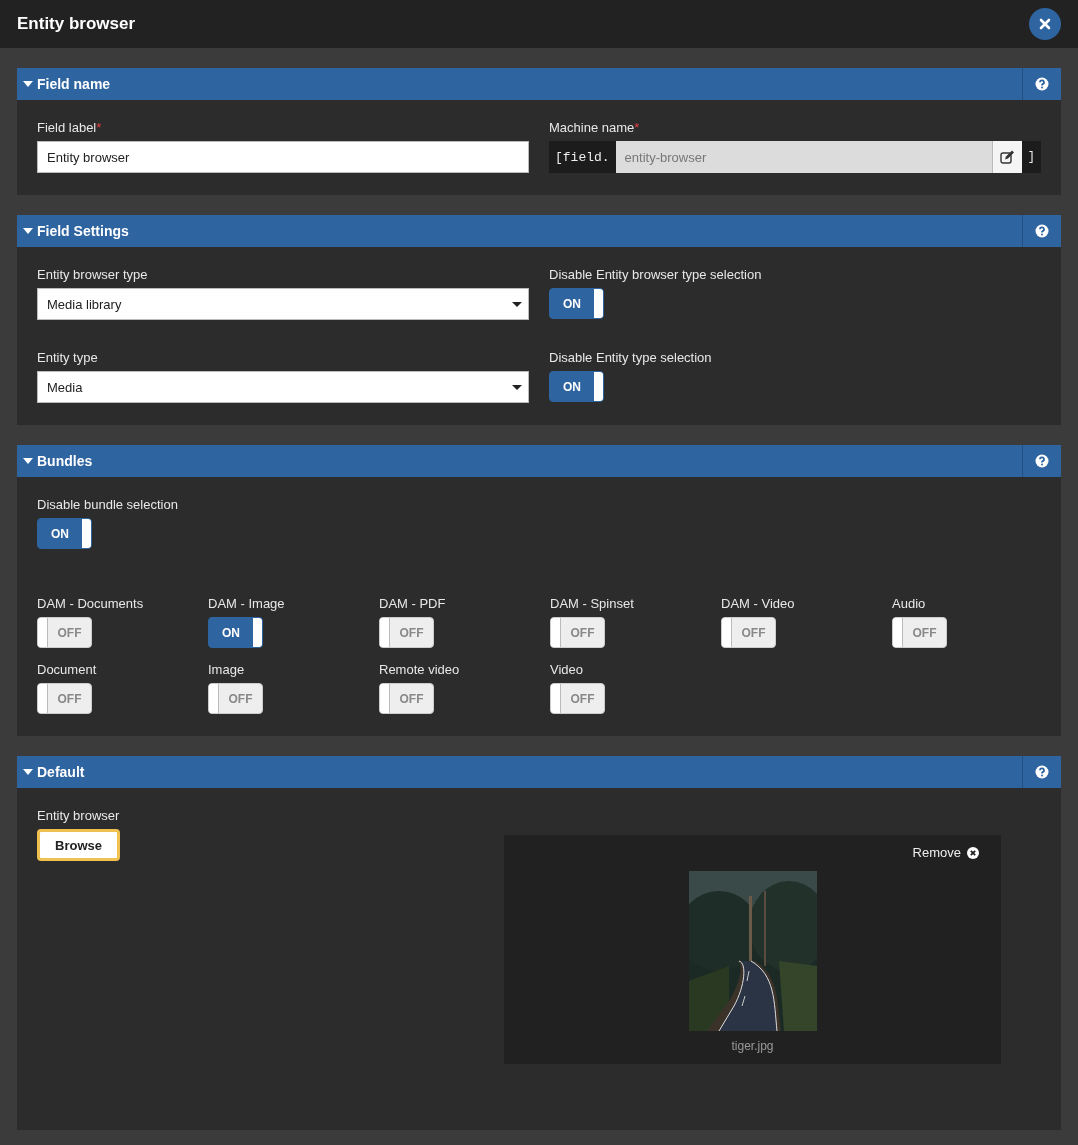 This screenshot has height=1145, width=1078. What do you see at coordinates (419, 669) in the screenshot?
I see `toggle-label: Remote video` at bounding box center [419, 669].